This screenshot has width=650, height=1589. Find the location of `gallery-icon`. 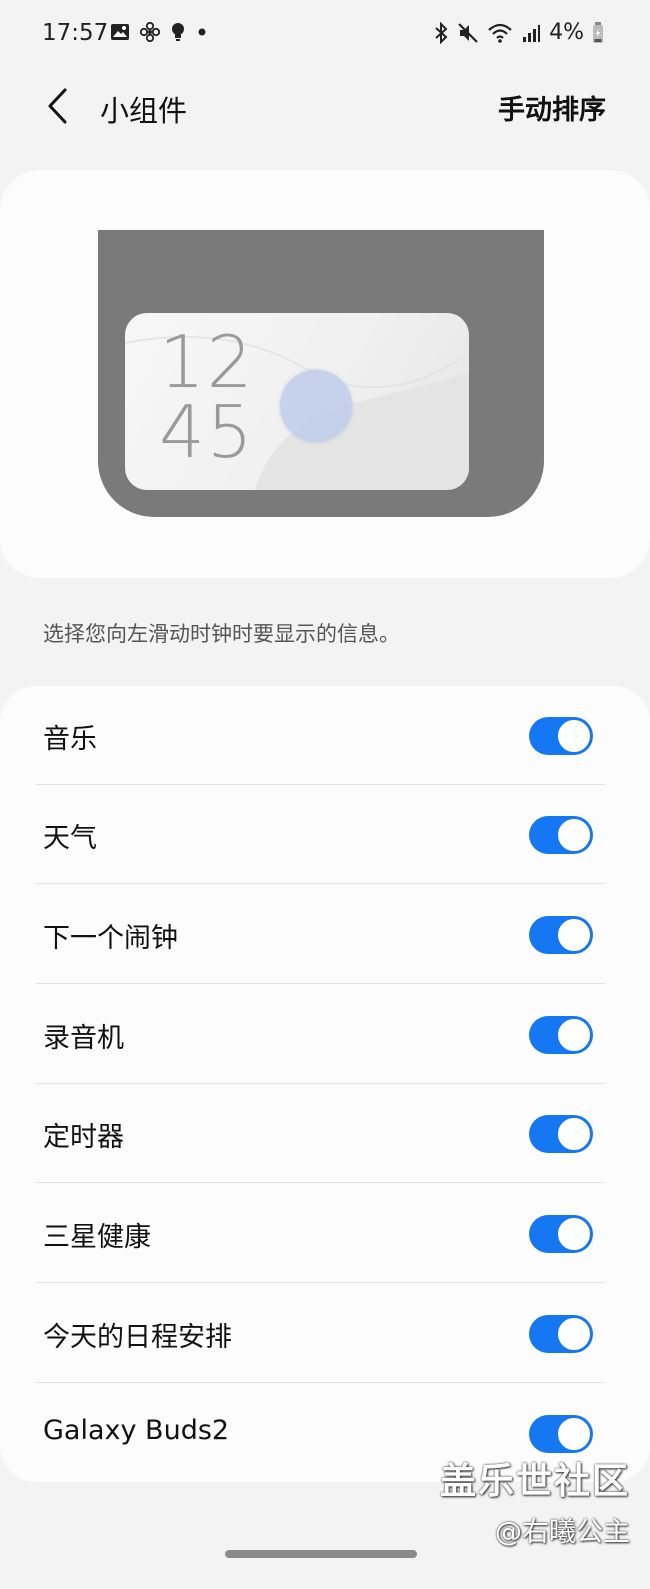

gallery-icon is located at coordinates (120, 32).